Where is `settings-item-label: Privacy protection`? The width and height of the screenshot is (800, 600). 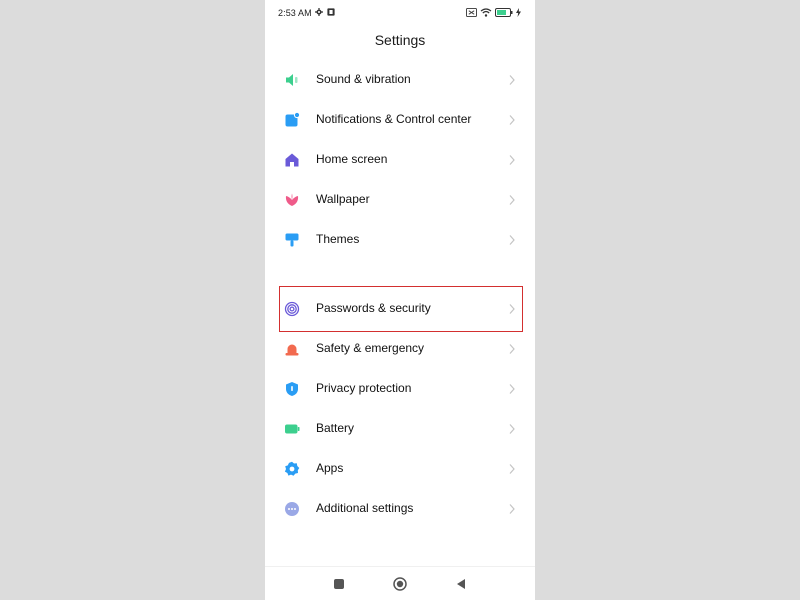 settings-item-label: Privacy protection is located at coordinates (364, 388).